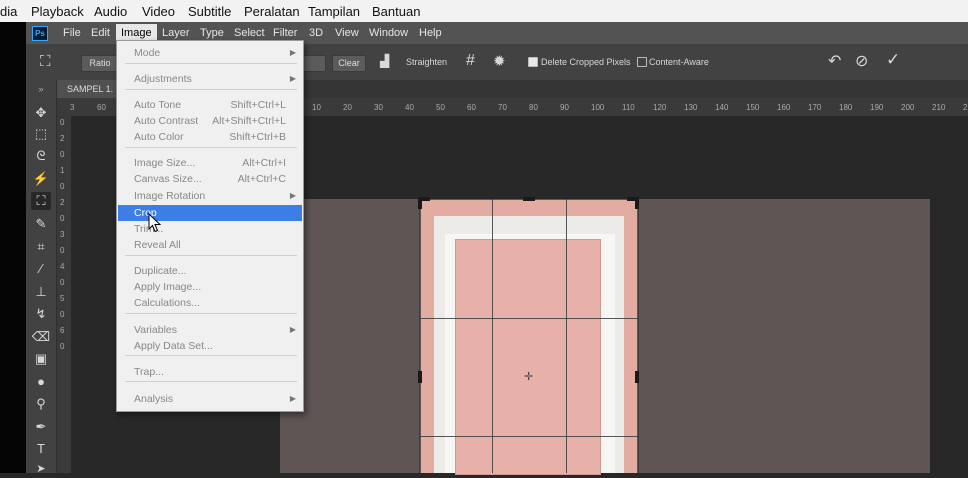 The width and height of the screenshot is (968, 478). Describe the element at coordinates (41, 337) in the screenshot. I see `eraser-tool-icon: ⌫` at that location.